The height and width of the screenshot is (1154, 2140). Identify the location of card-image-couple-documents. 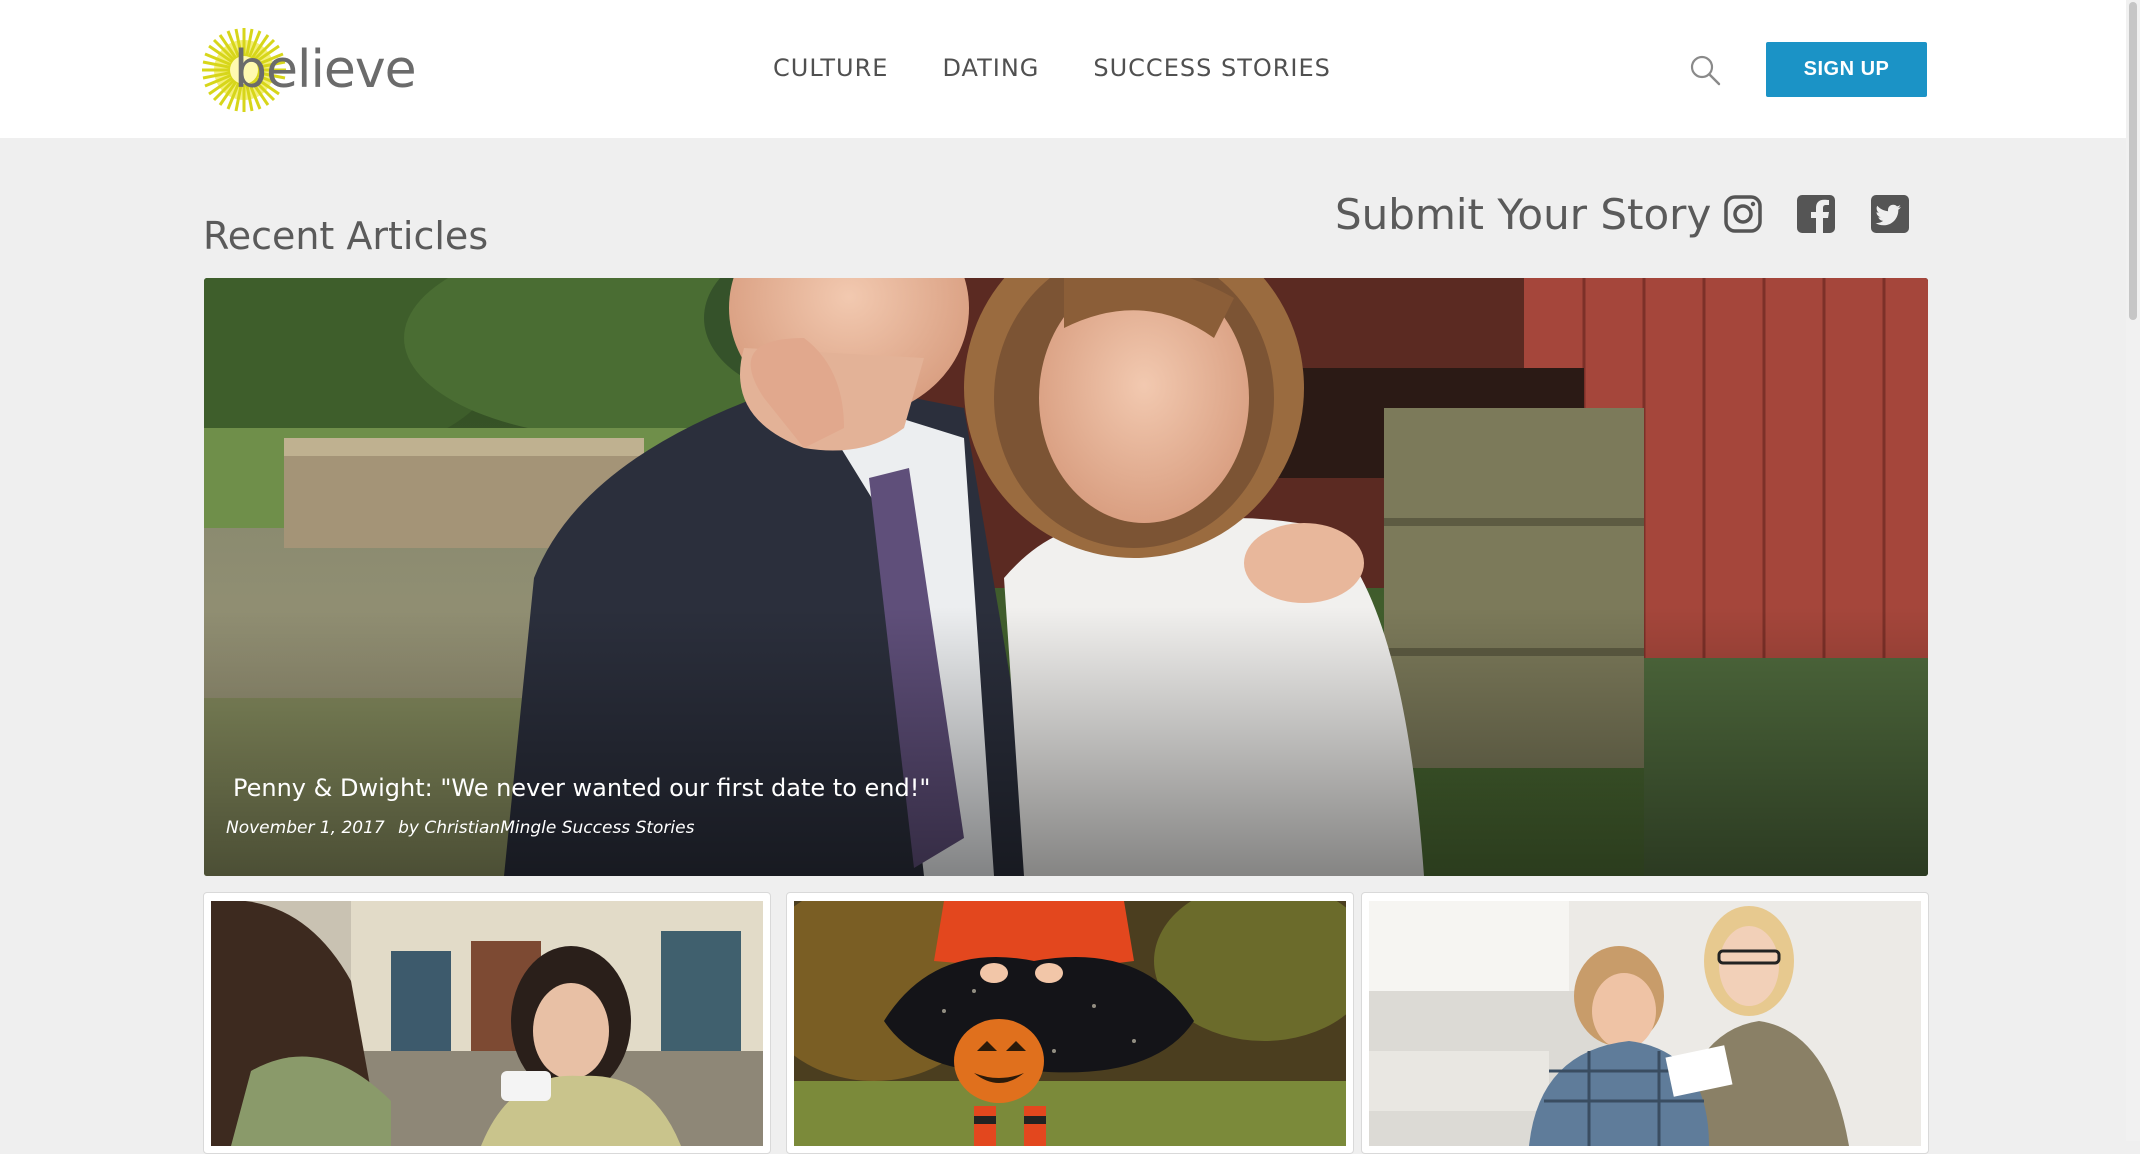
(1645, 1023).